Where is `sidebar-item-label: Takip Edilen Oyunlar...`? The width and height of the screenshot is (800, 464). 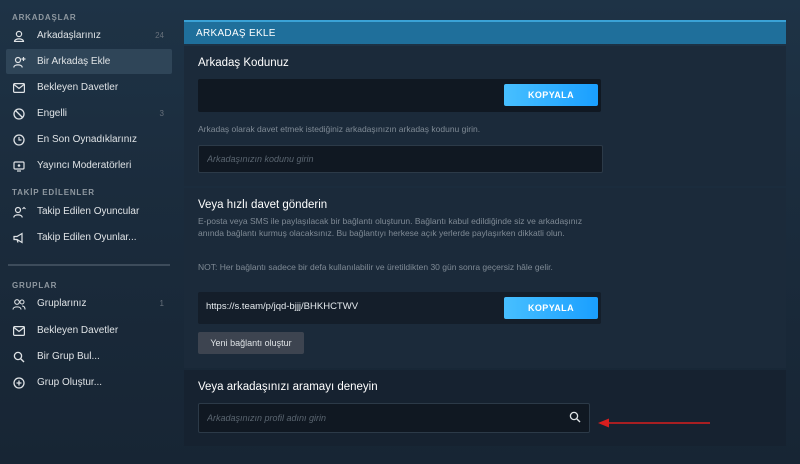 sidebar-item-label: Takip Edilen Oyunlar... is located at coordinates (87, 237).